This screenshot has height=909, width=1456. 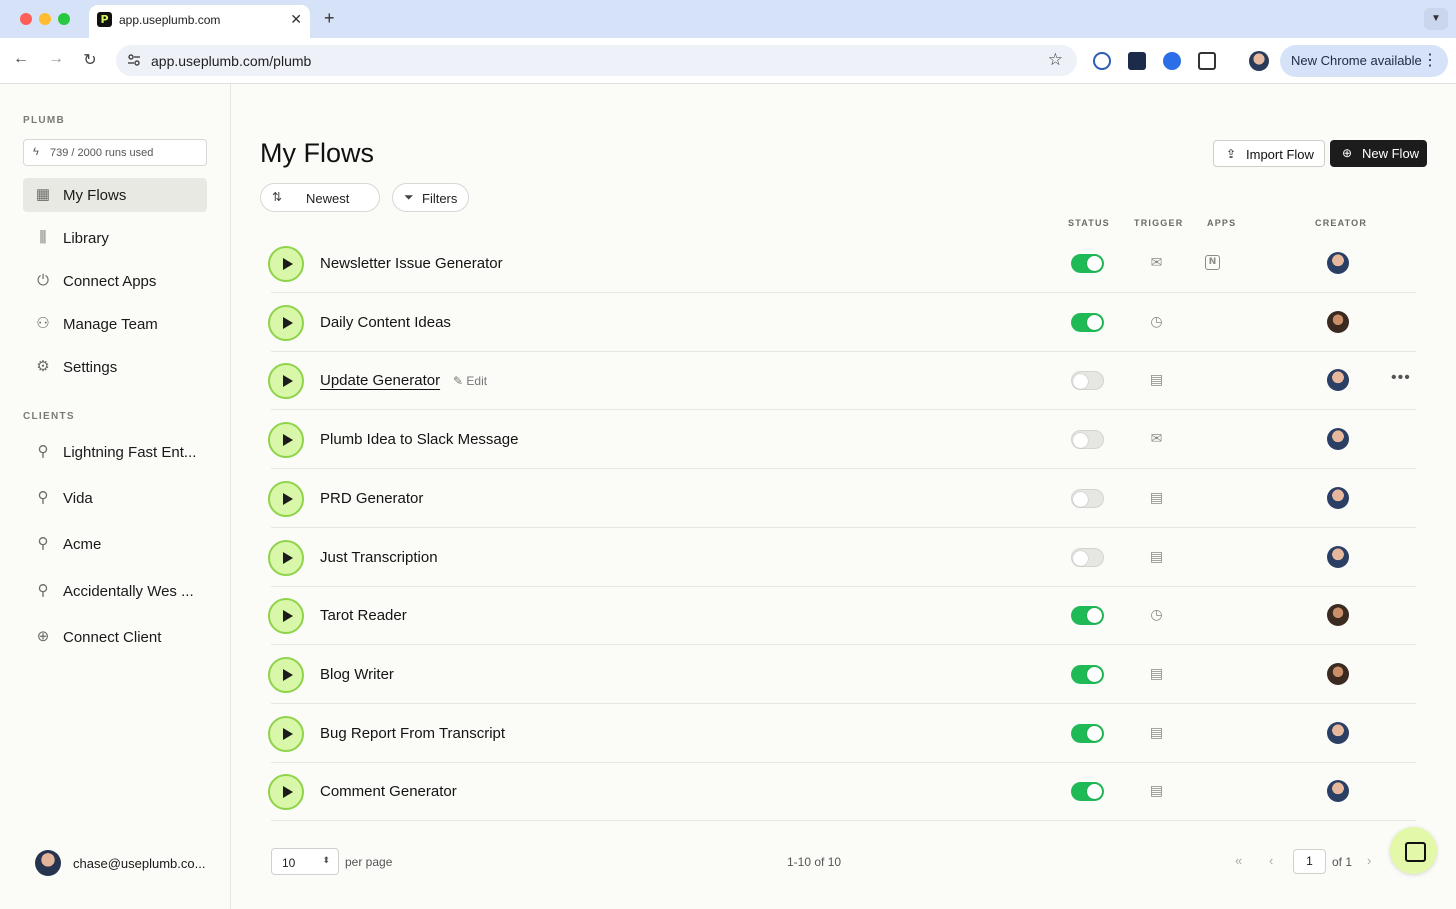 I want to click on email-icon: ✉, so click(x=1156, y=262).